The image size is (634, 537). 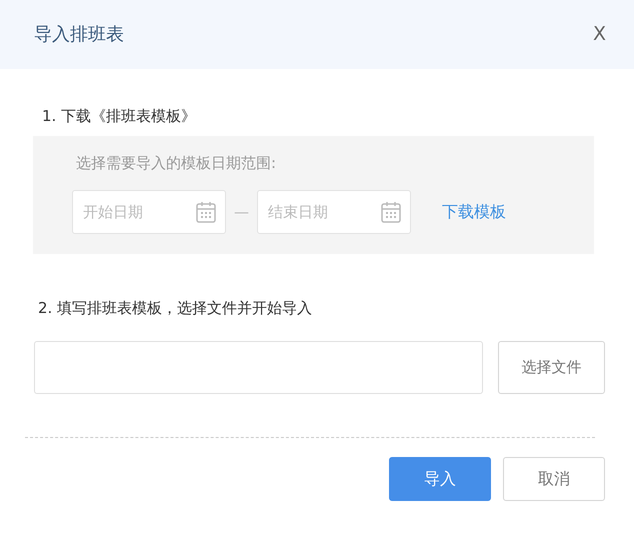 What do you see at coordinates (258, 367) in the screenshot?
I see `file-path-field` at bounding box center [258, 367].